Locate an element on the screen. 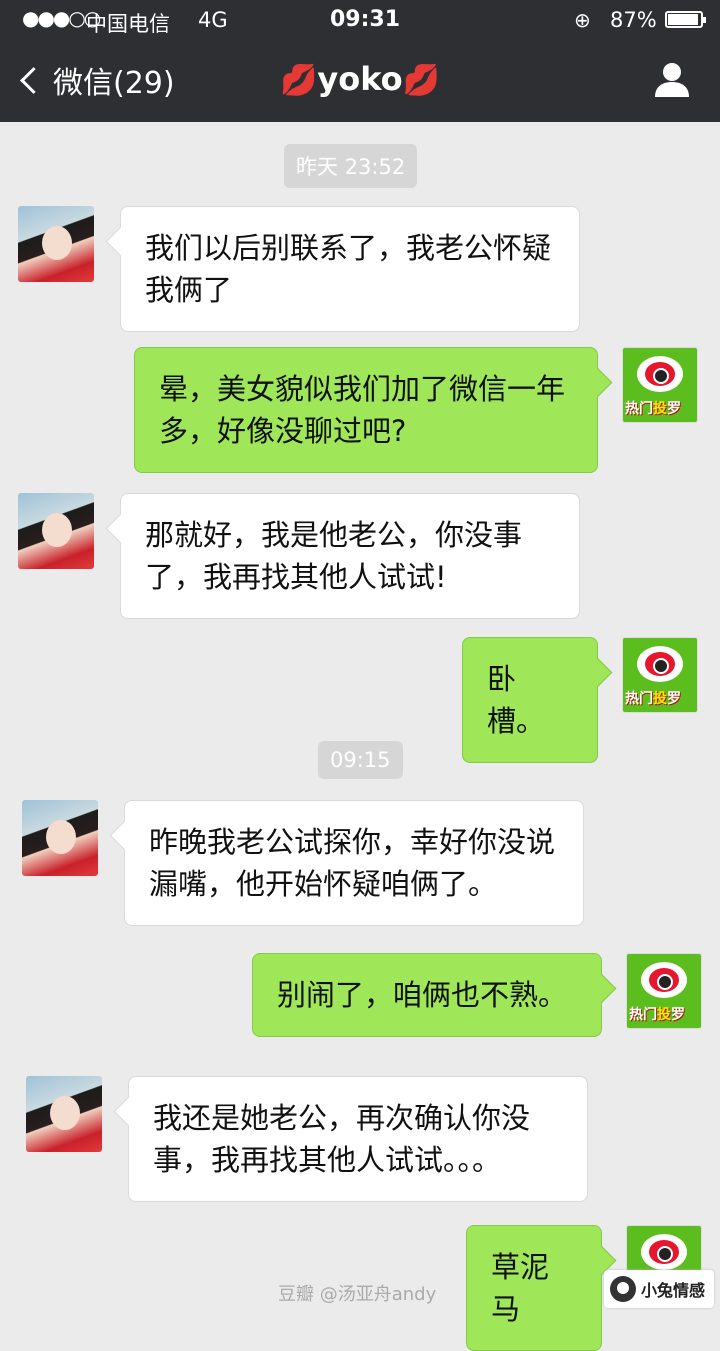 Image resolution: width=720 pixels, height=1351 pixels. carrier-name: 中国电信 is located at coordinates (128, 24).